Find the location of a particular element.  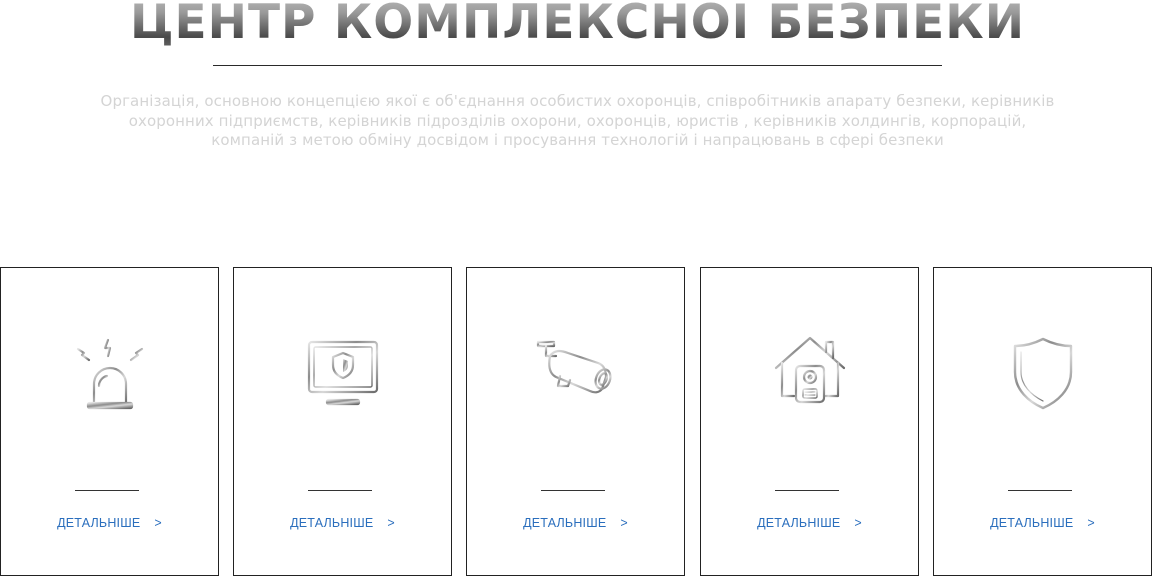

service-card-home: ДЕТАЛЬНІШЕ > is located at coordinates (809, 421).